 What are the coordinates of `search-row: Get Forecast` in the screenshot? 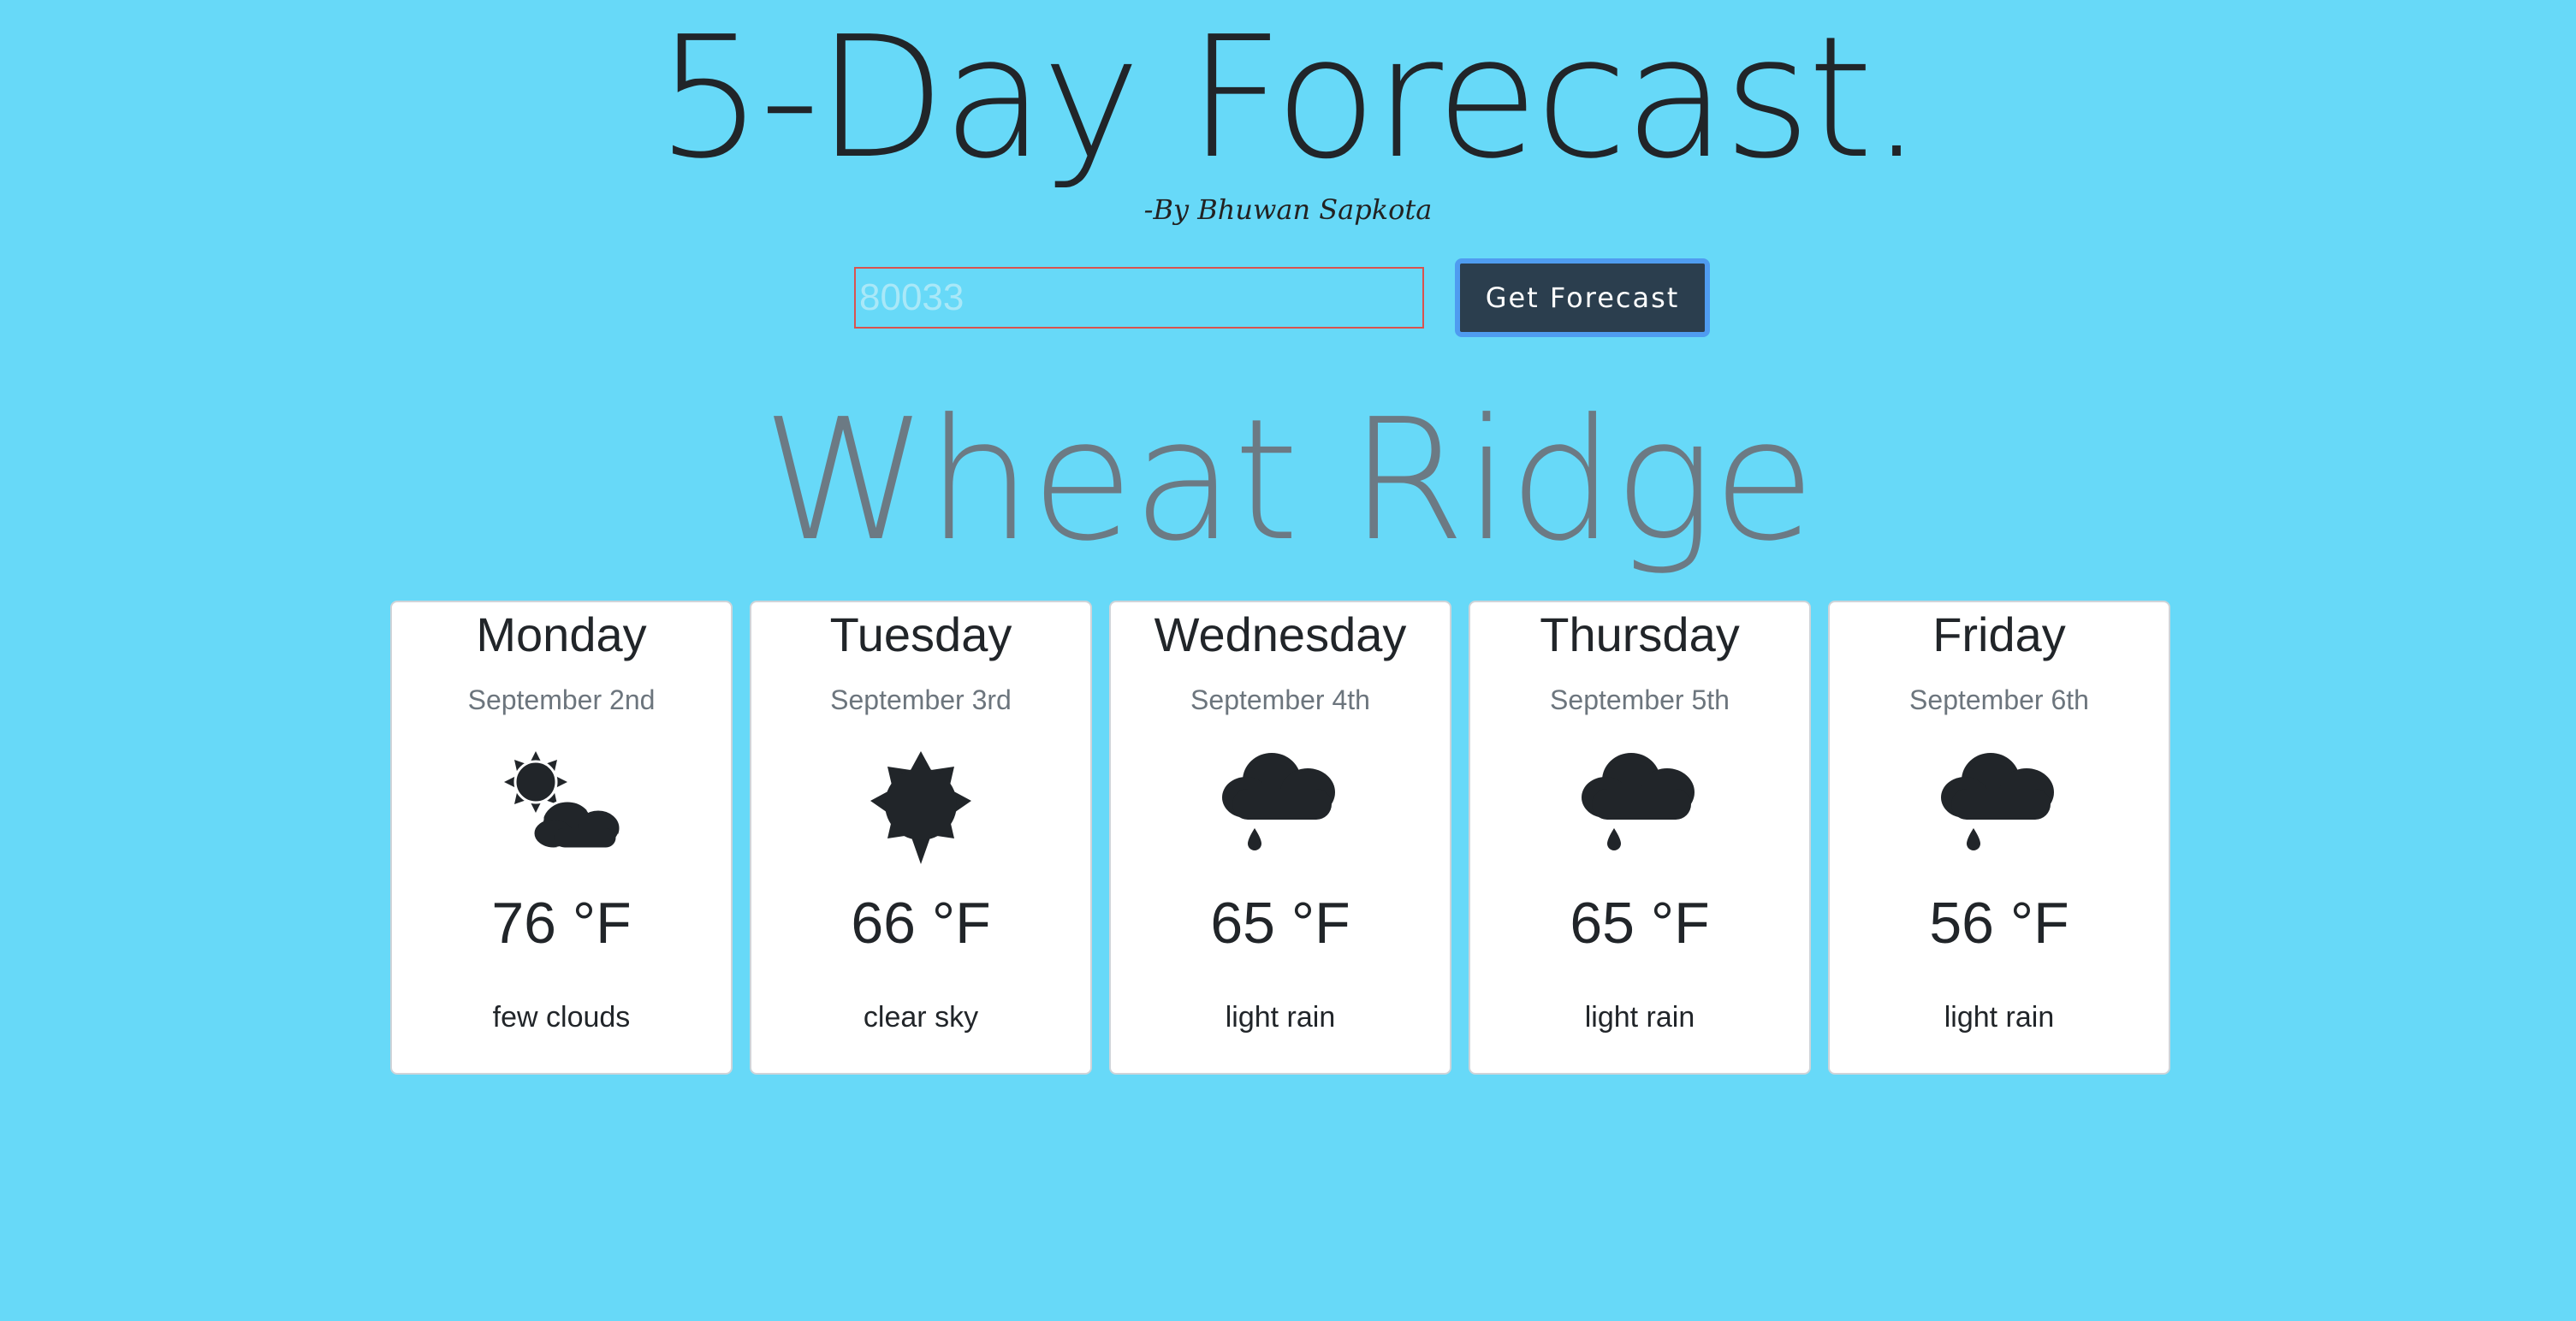 It's located at (1288, 297).